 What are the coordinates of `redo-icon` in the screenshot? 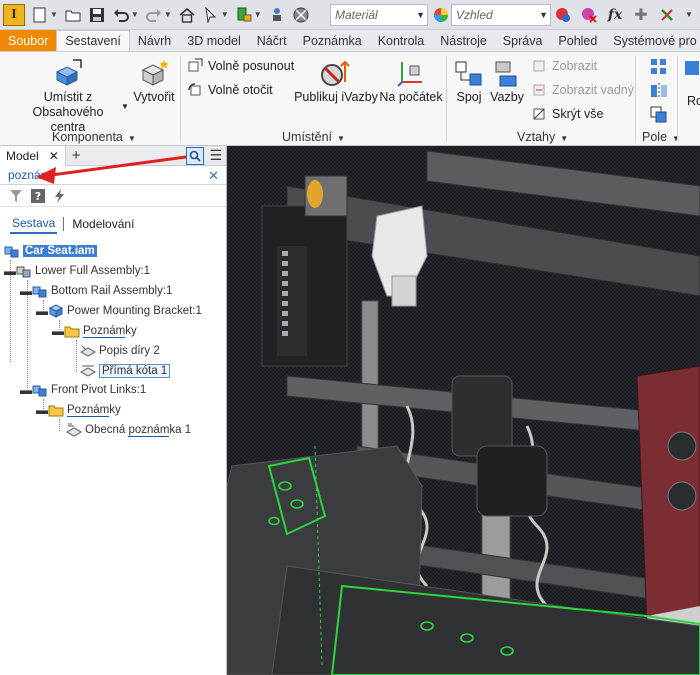 It's located at (154, 15).